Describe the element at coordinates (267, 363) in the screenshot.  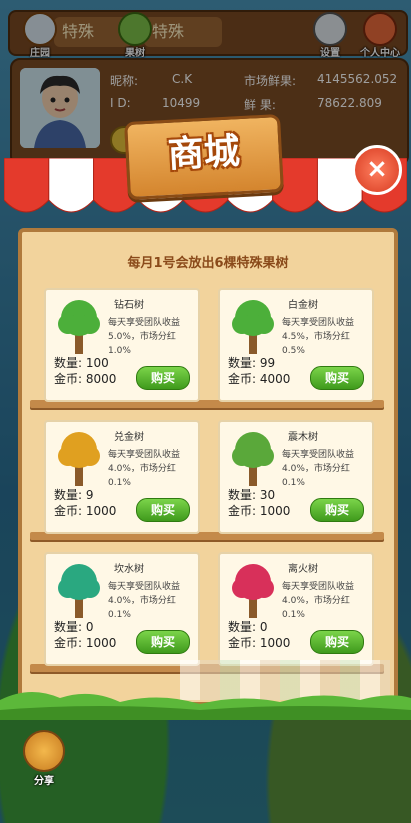
I see `quantity-value: 99` at that location.